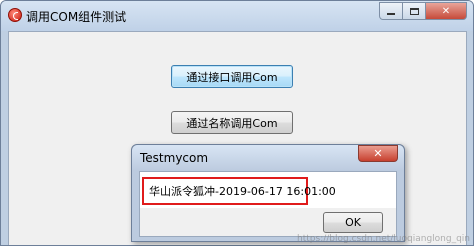 This screenshot has width=474, height=246. Describe the element at coordinates (15, 15) in the screenshot. I see `app-icon` at that location.